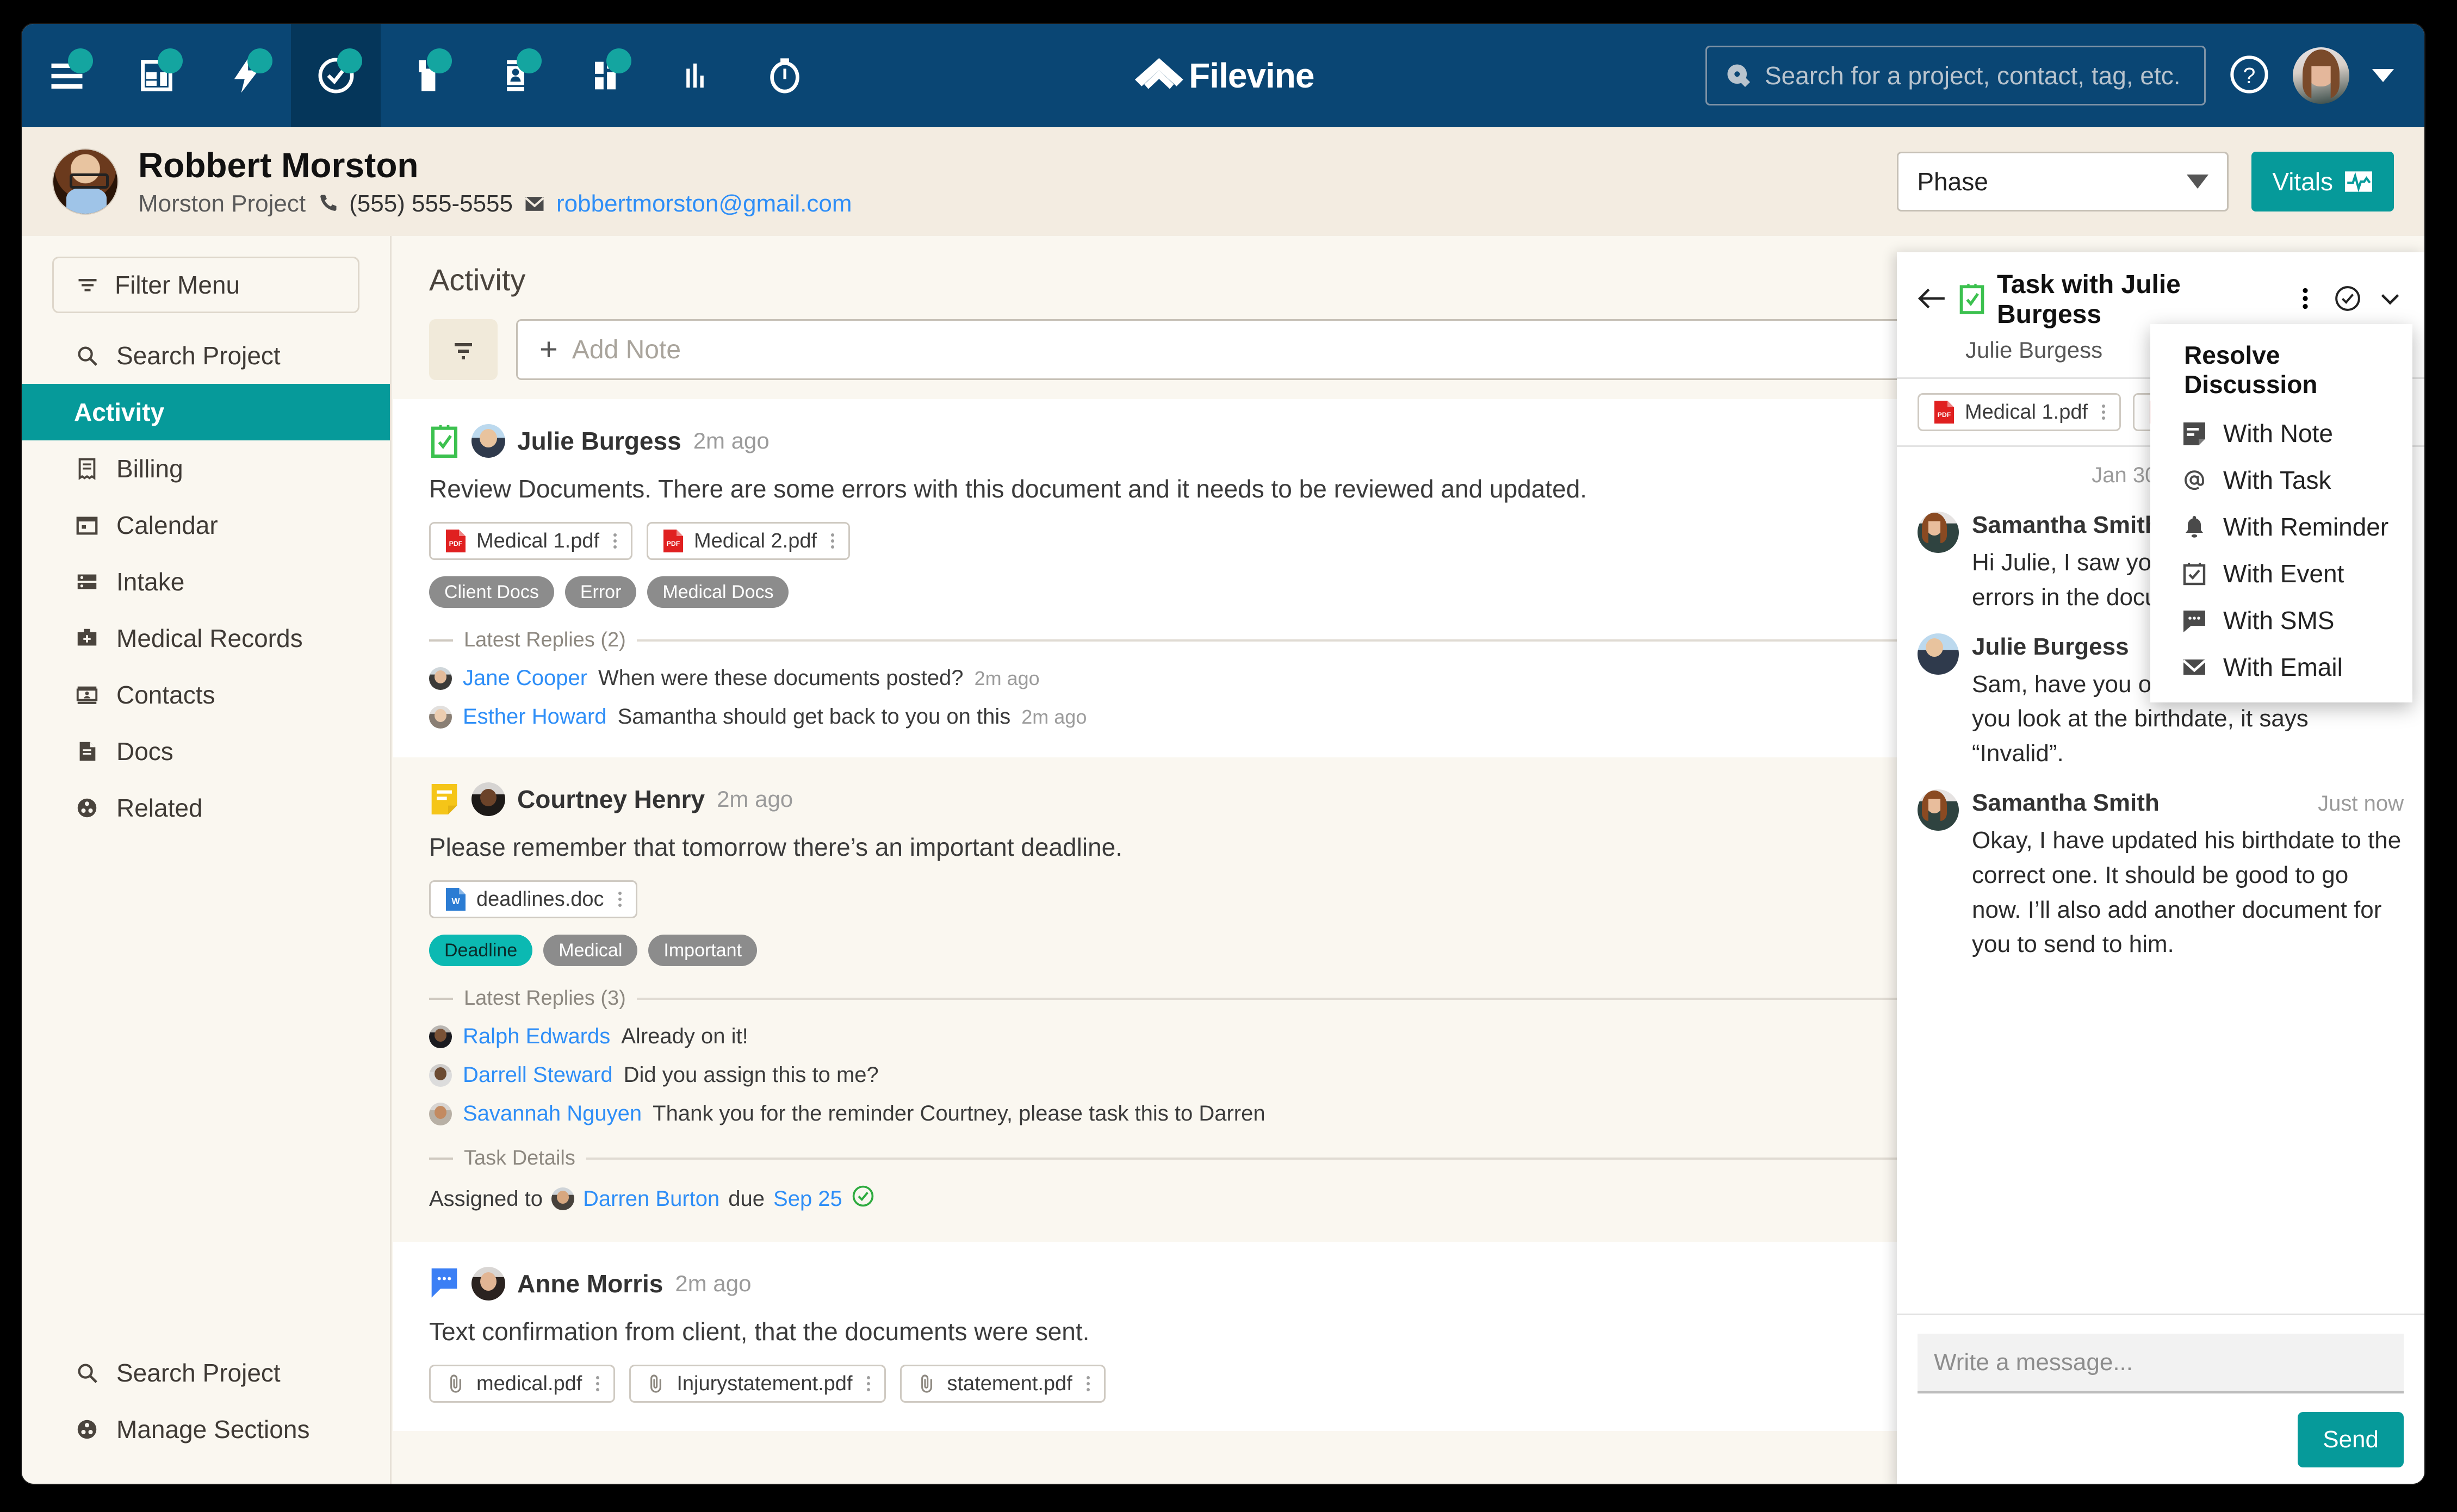  I want to click on sidebar-item-contacts: Contacts, so click(206, 695).